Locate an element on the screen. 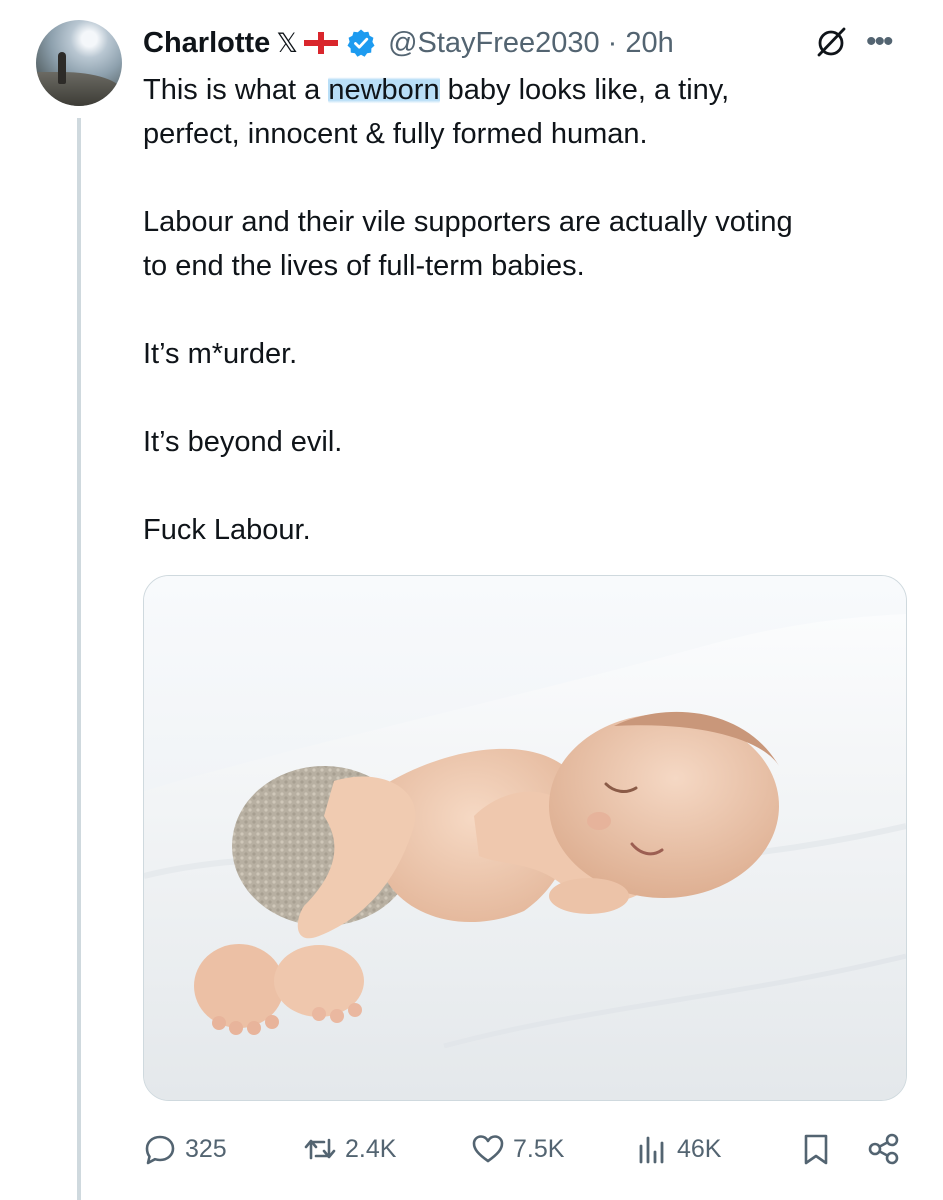  verified-badge-icon is located at coordinates (361, 43).